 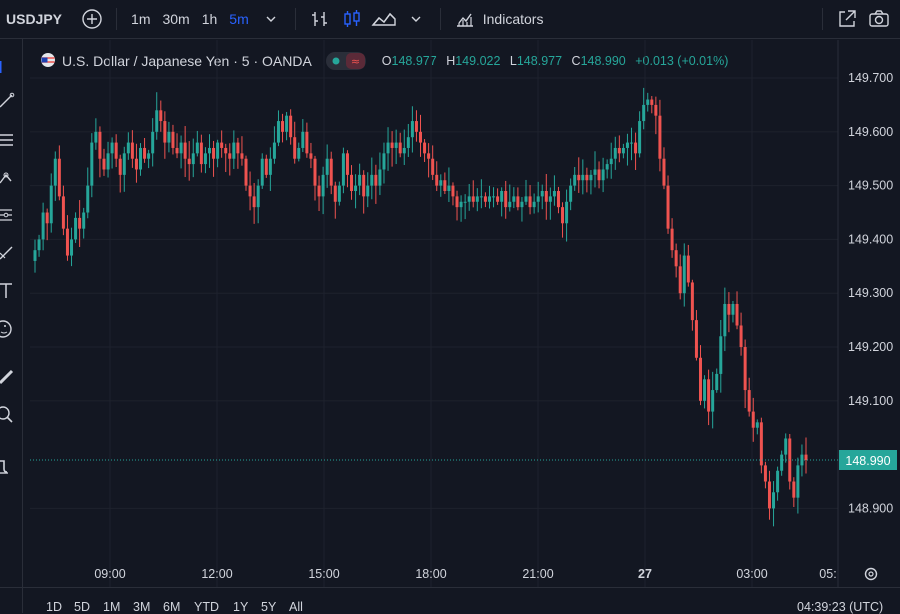 What do you see at coordinates (171, 607) in the screenshot?
I see `range-6m: 6M` at bounding box center [171, 607].